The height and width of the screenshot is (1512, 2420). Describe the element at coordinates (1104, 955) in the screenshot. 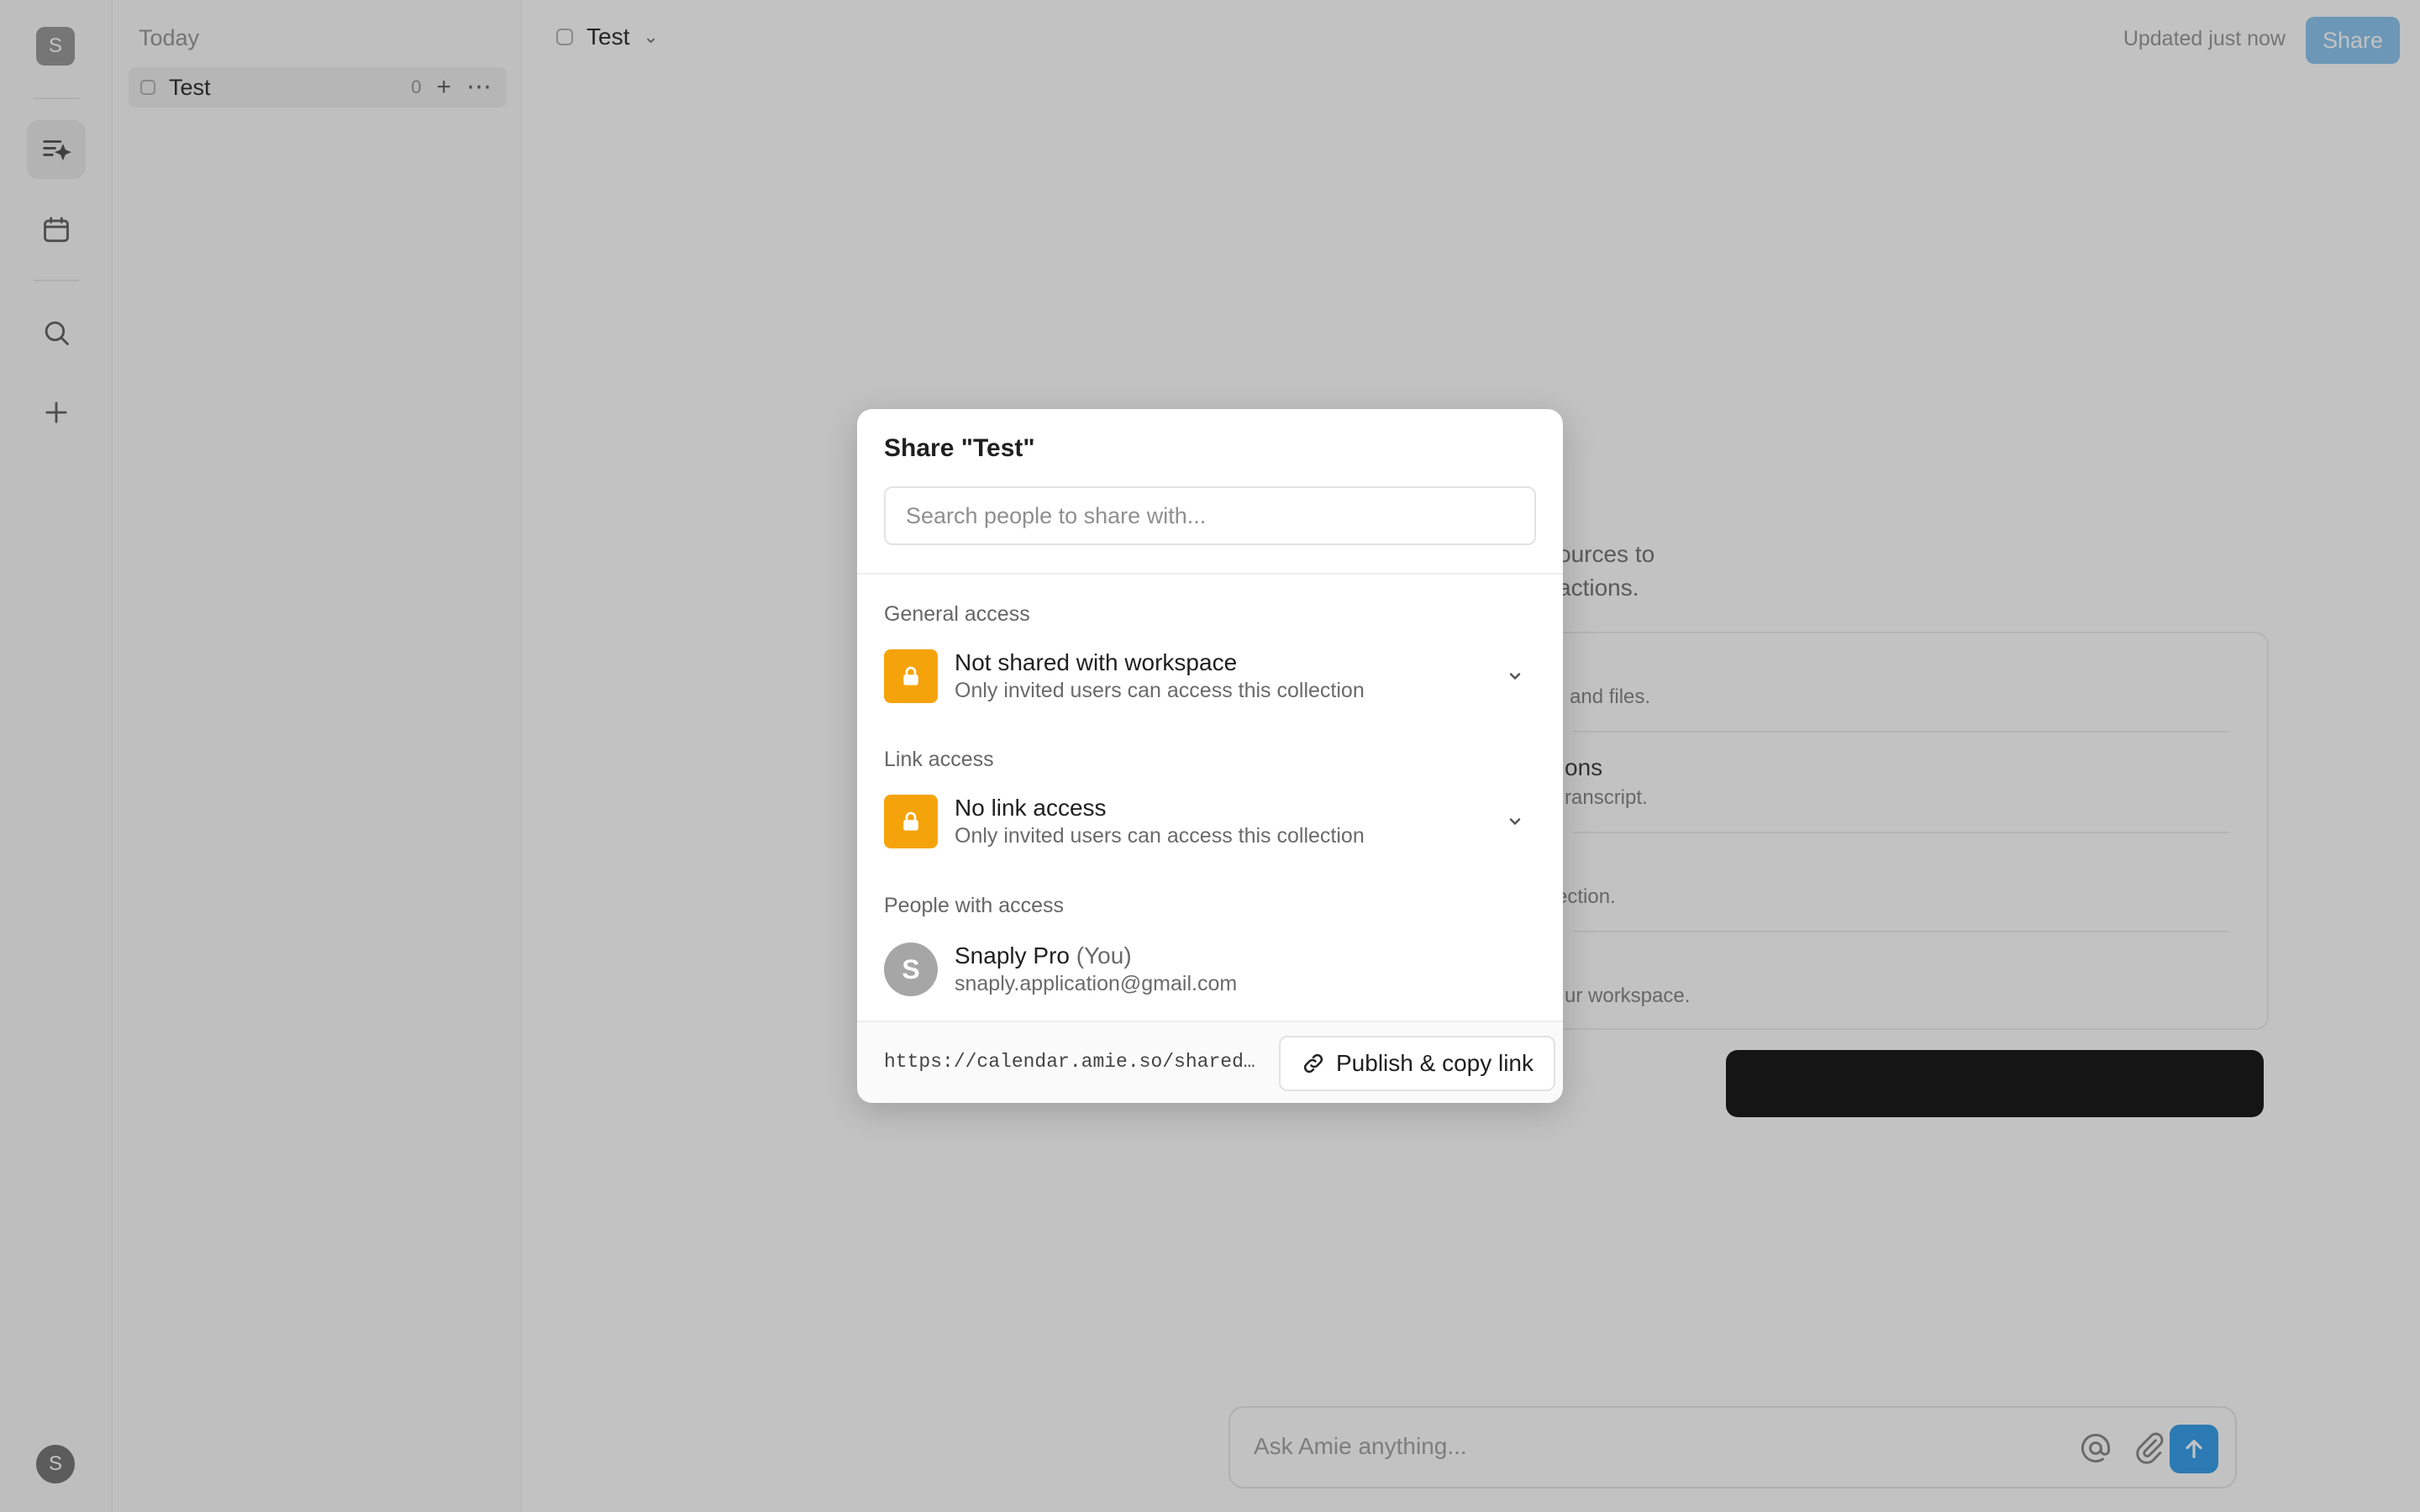

I see `person-you-tag: (You)` at that location.